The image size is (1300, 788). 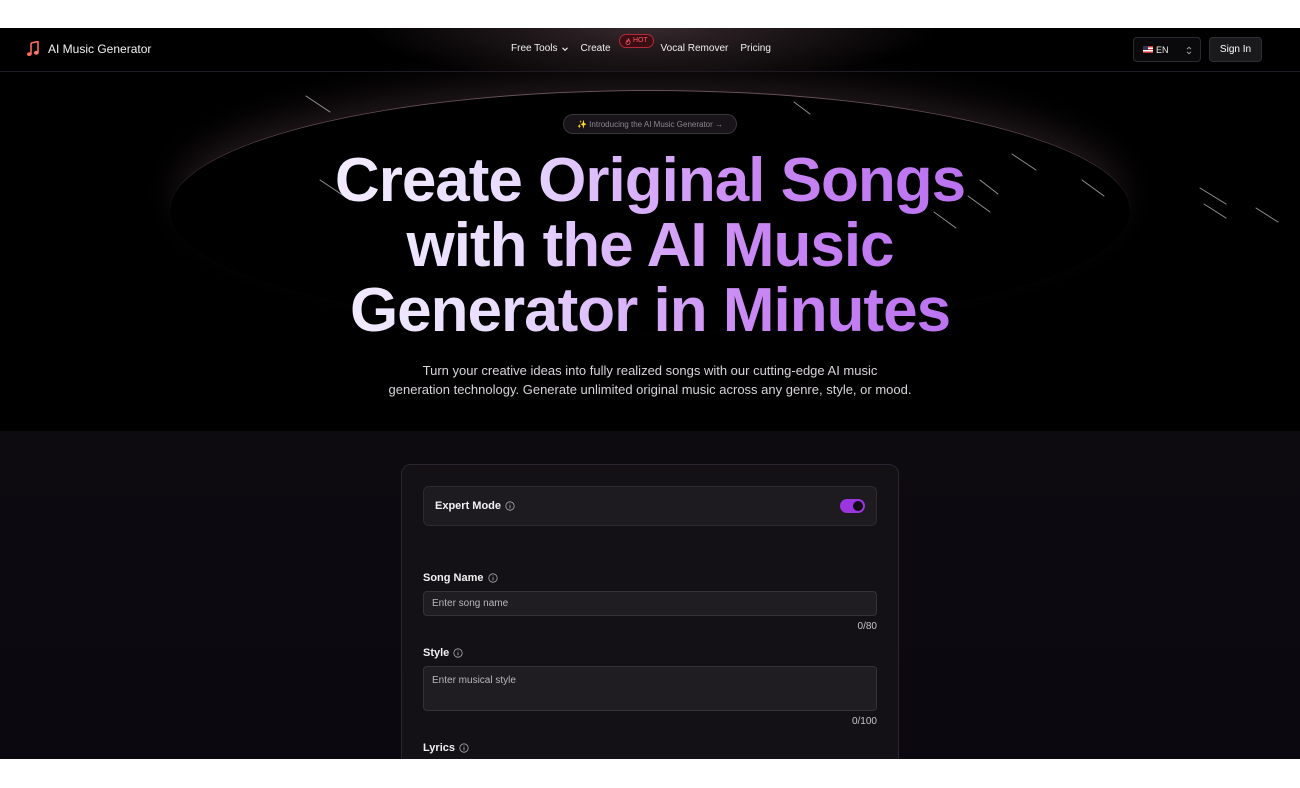 I want to click on hero-title-line-3: Generator in Minutes, so click(x=650, y=310).